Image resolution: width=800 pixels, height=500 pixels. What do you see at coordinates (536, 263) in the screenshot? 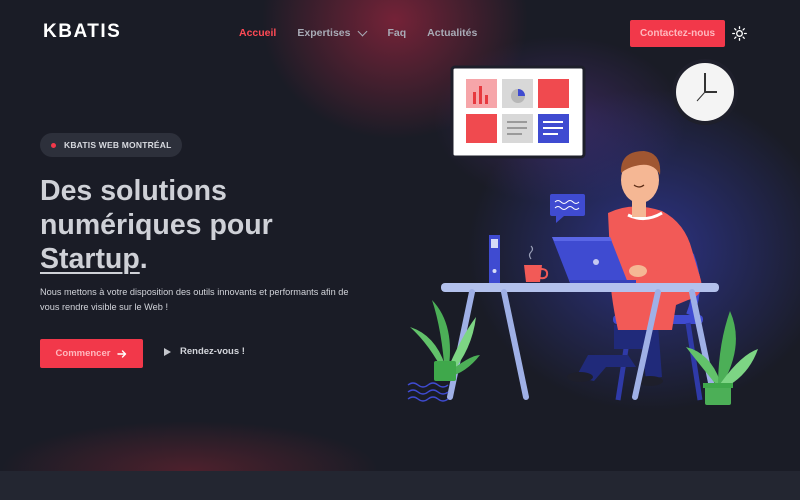
I see `coffee-cup-icon` at bounding box center [536, 263].